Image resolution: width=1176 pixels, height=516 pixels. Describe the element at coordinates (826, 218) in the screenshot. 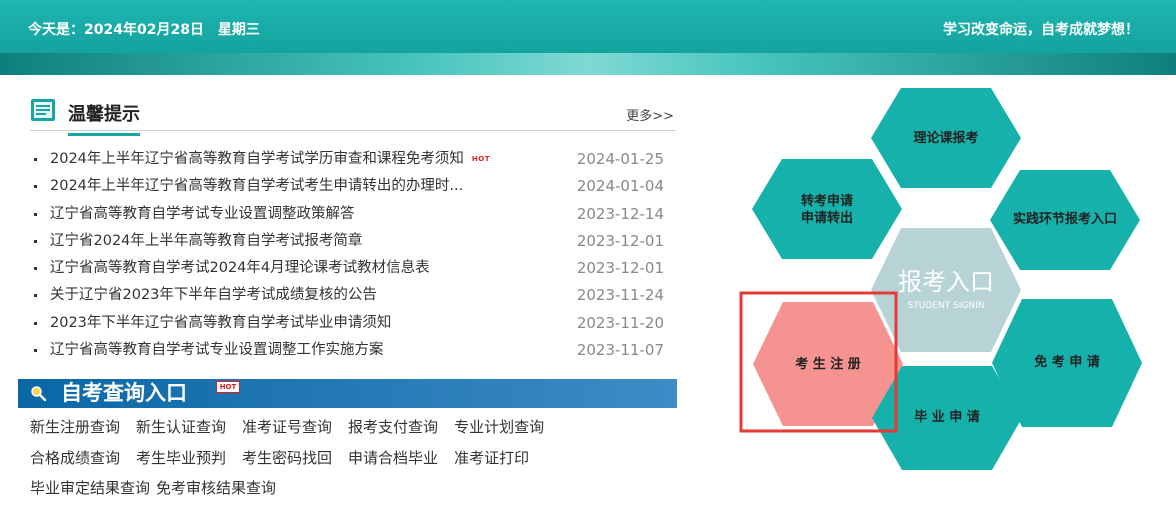

I see `hex-transfer-label-2: 申请转出` at that location.